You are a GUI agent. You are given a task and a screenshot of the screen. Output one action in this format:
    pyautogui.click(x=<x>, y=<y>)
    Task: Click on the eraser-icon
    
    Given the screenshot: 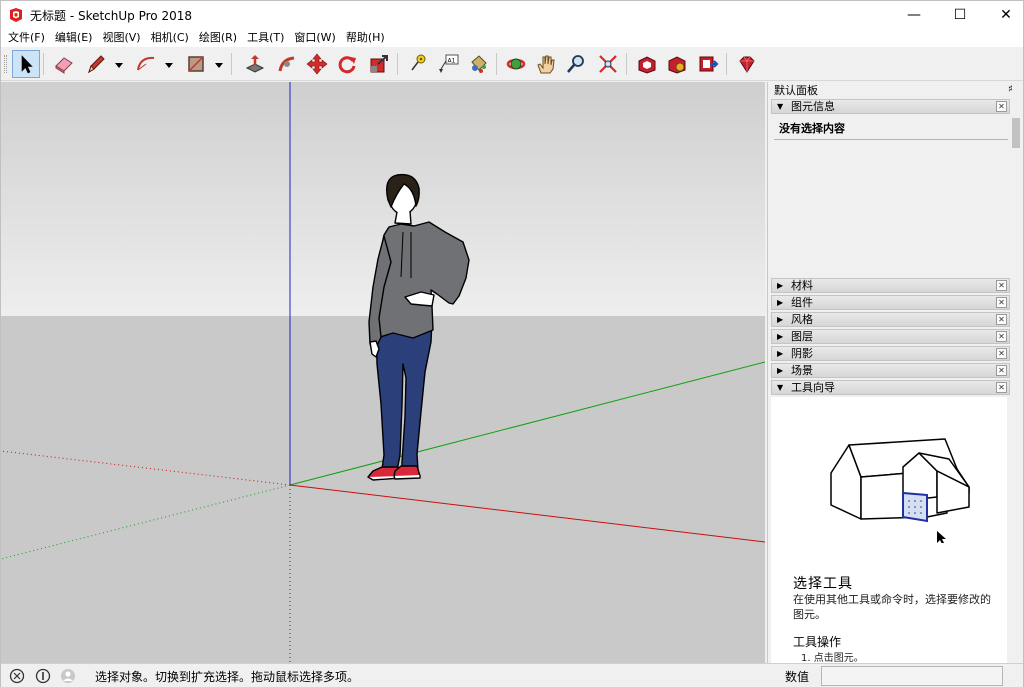 What is the action you would take?
    pyautogui.click(x=64, y=65)
    